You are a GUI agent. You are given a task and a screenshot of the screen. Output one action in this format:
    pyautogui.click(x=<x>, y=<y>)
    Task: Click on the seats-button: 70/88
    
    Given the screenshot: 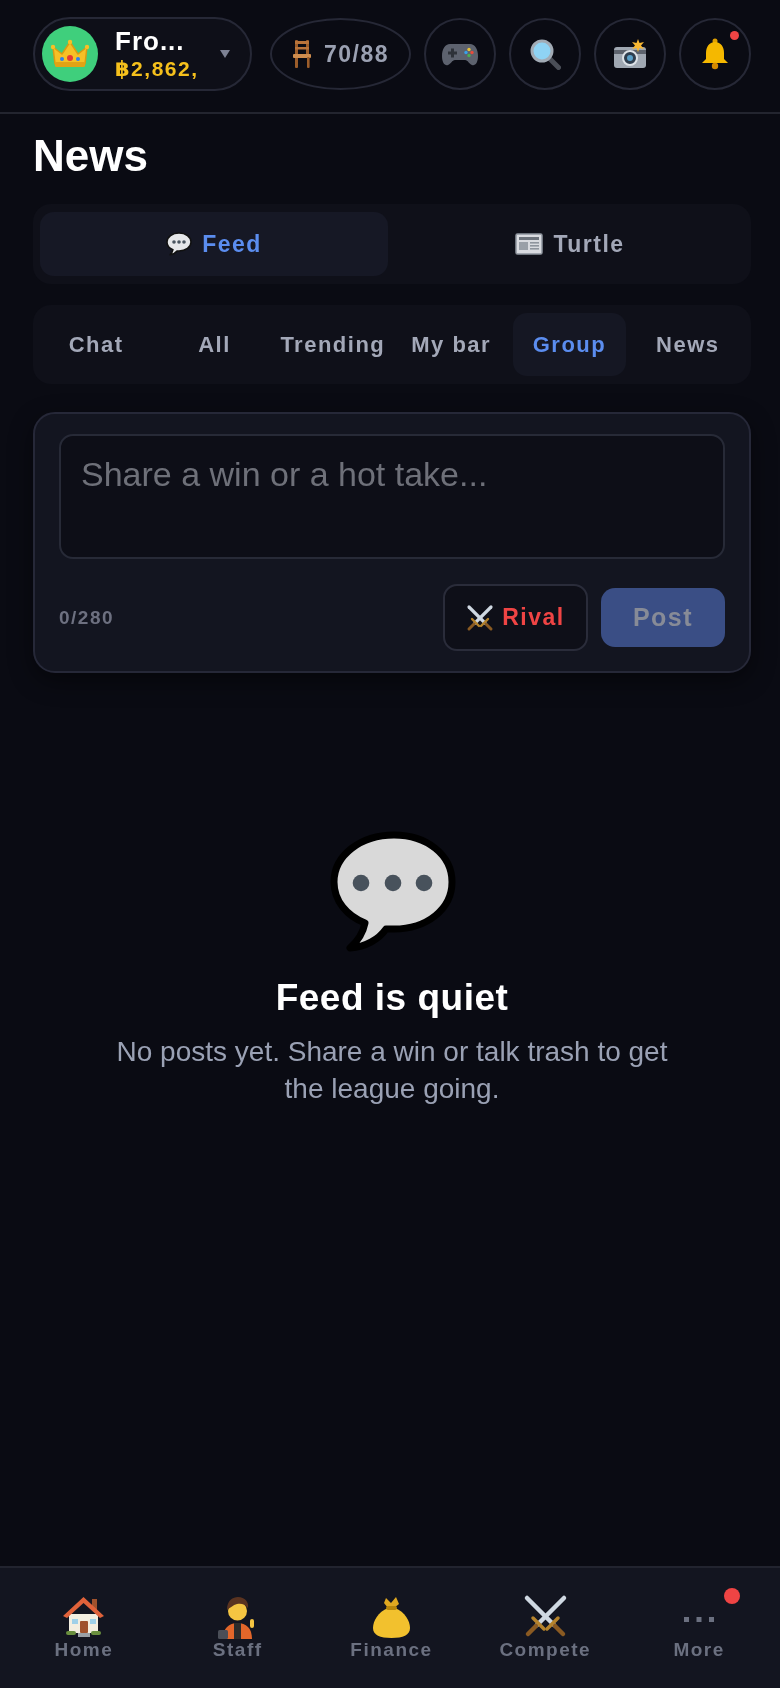 What is the action you would take?
    pyautogui.click(x=340, y=54)
    